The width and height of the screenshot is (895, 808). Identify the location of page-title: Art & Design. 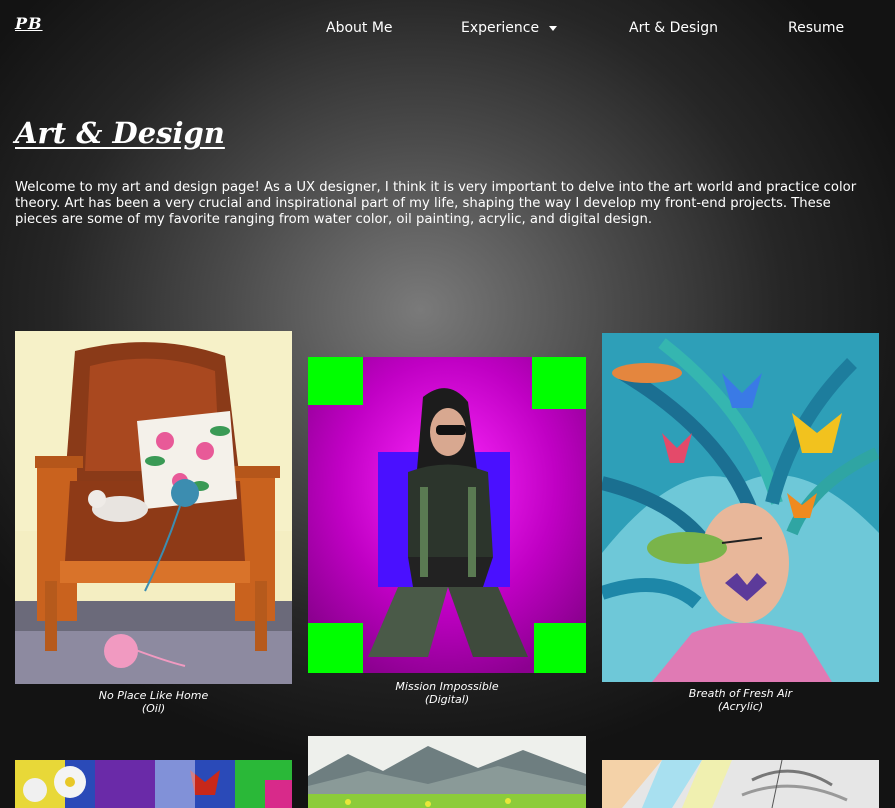
(120, 133).